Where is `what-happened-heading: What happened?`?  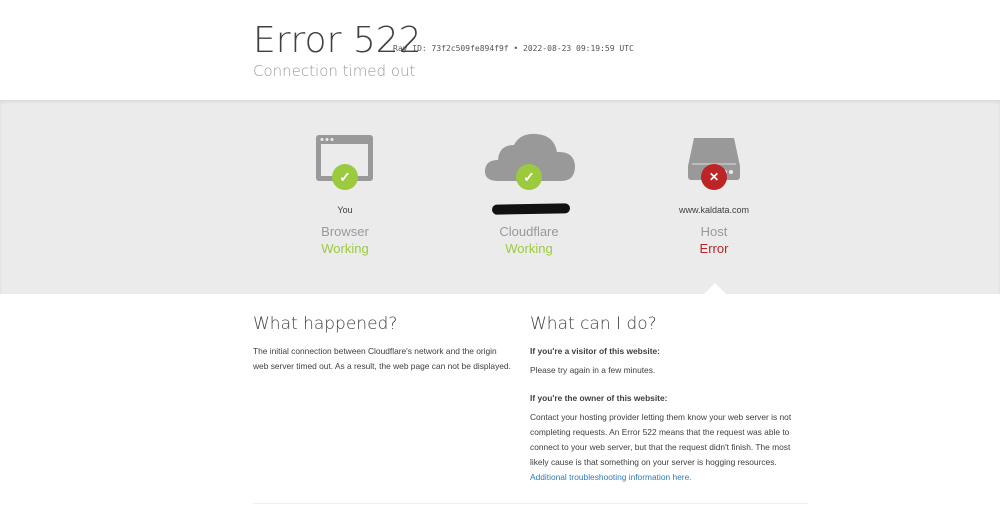
what-happened-heading: What happened? is located at coordinates (325, 324).